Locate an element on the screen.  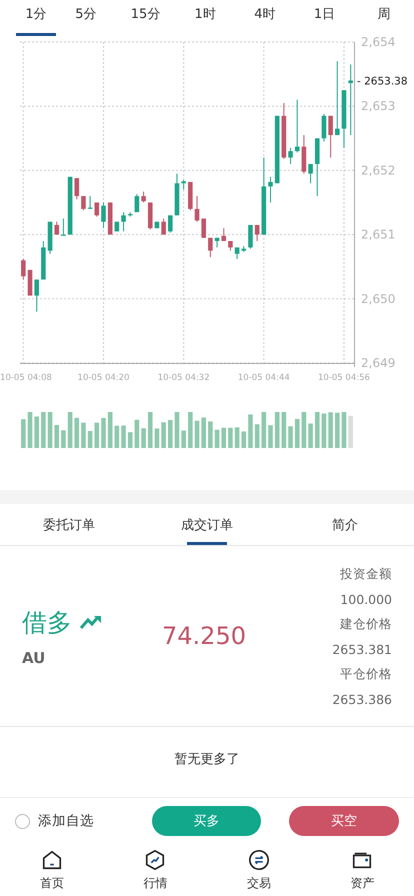
nav-item: 行情 is located at coordinates (155, 870).